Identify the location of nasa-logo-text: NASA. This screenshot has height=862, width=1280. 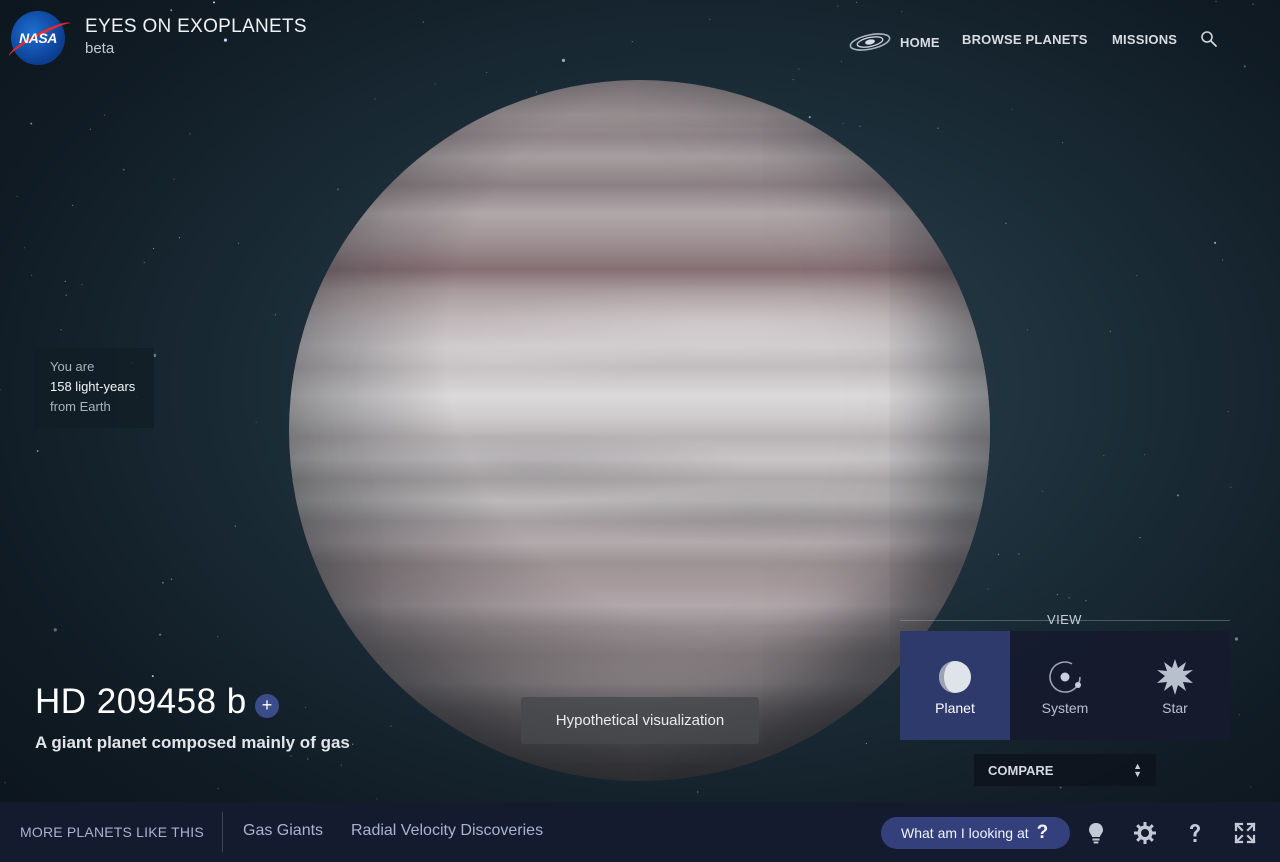
(38, 38).